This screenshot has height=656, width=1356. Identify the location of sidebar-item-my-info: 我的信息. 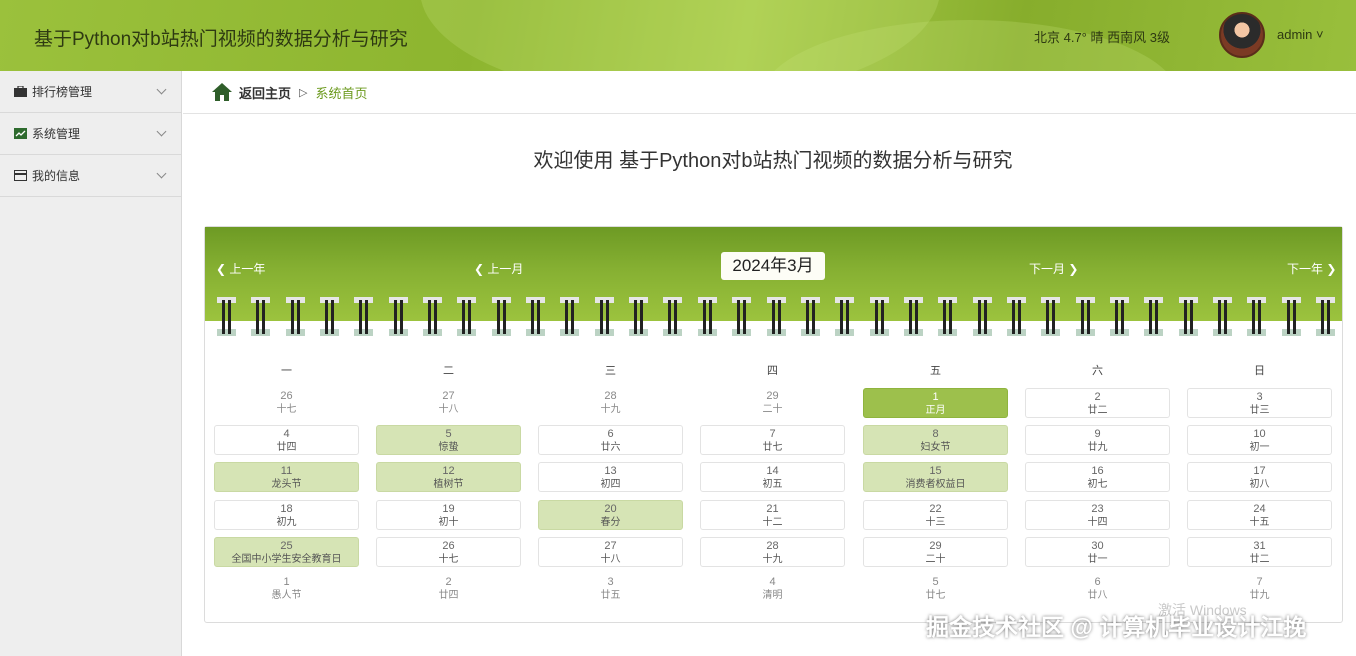
(90, 176).